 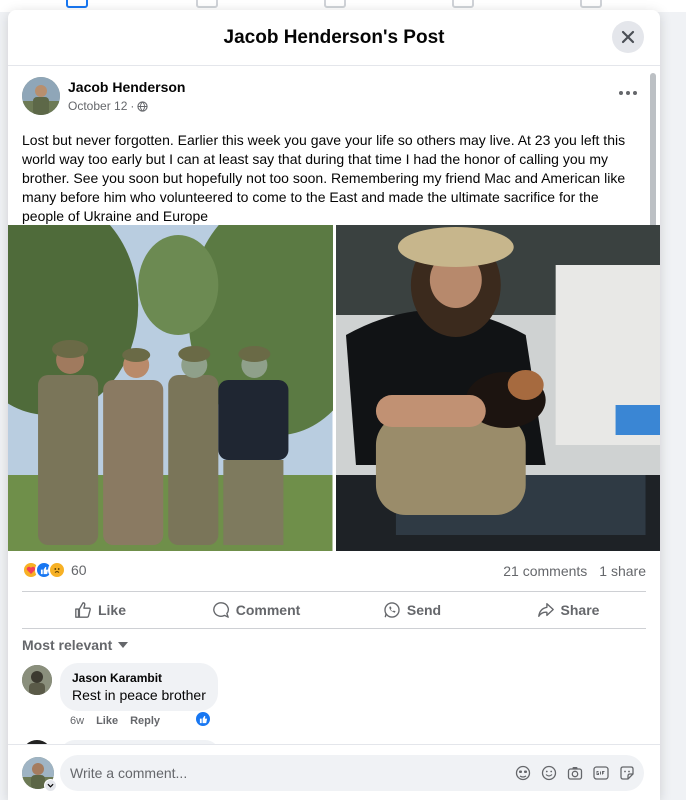 I want to click on caret-down-icon, so click(x=123, y=645).